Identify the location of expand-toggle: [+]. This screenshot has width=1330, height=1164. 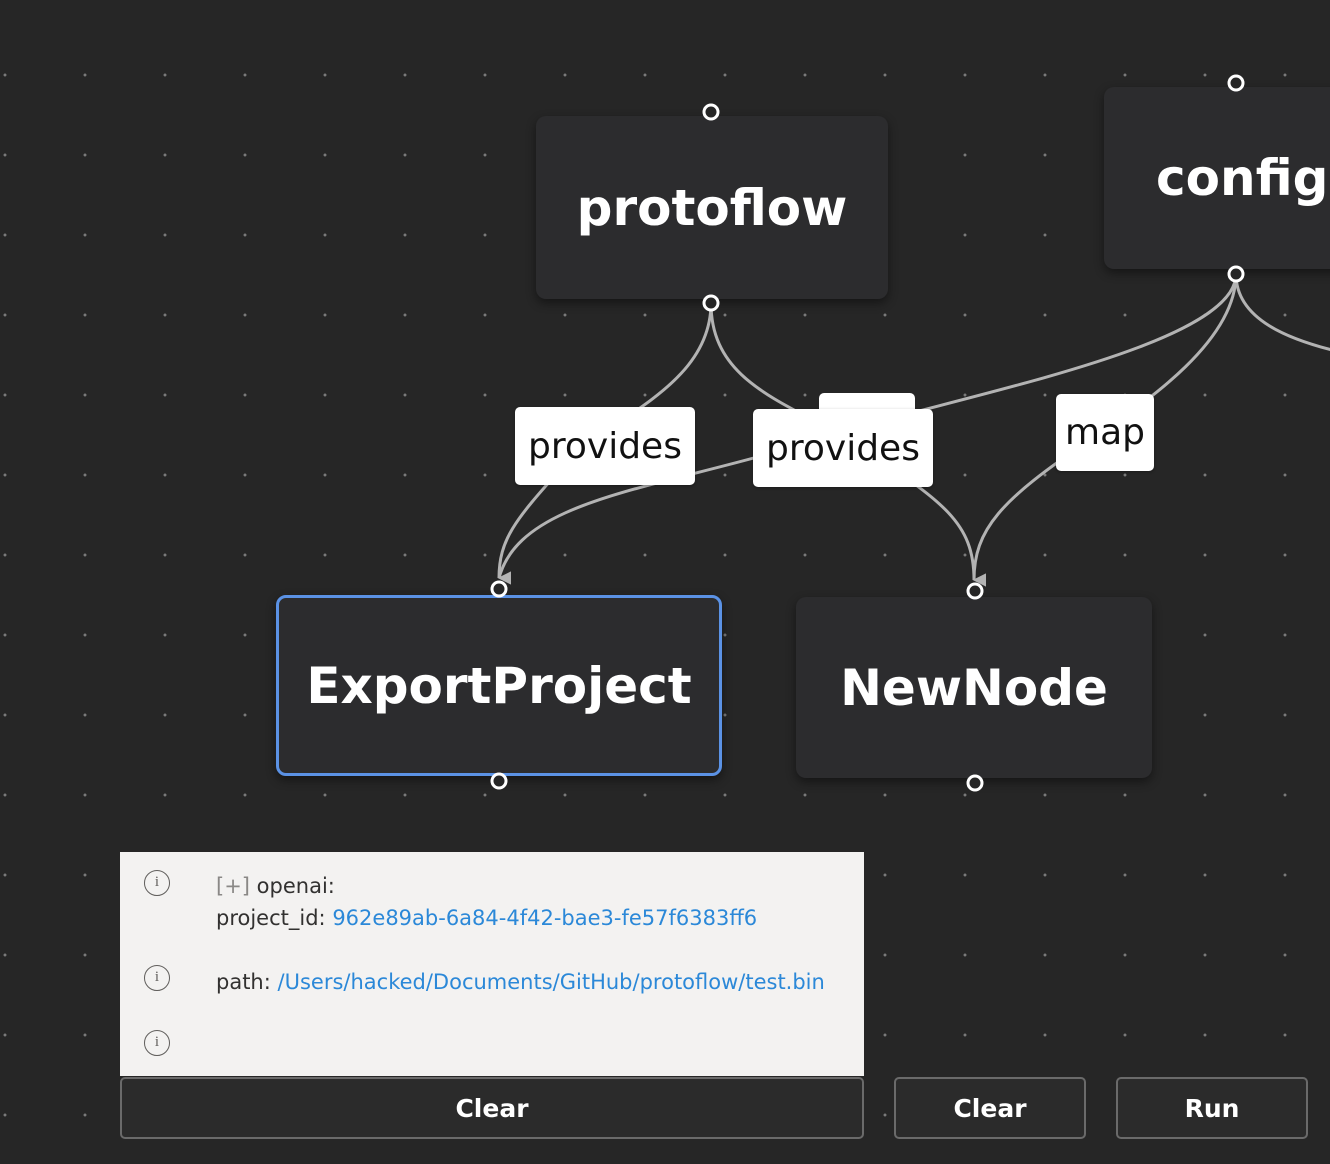
(233, 886).